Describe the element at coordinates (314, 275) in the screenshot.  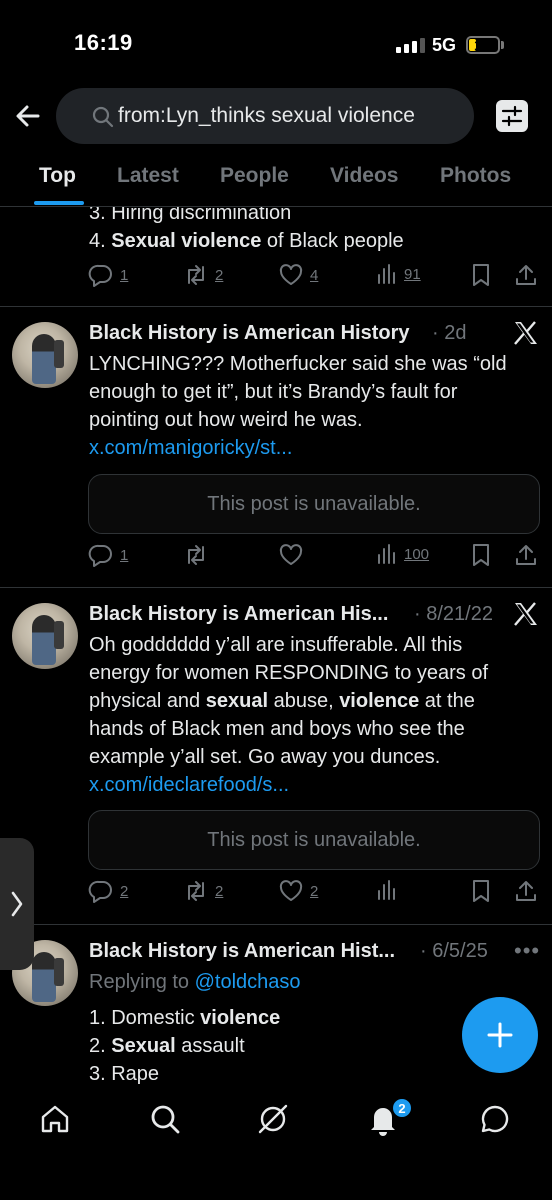
I see `like-count: 4` at that location.